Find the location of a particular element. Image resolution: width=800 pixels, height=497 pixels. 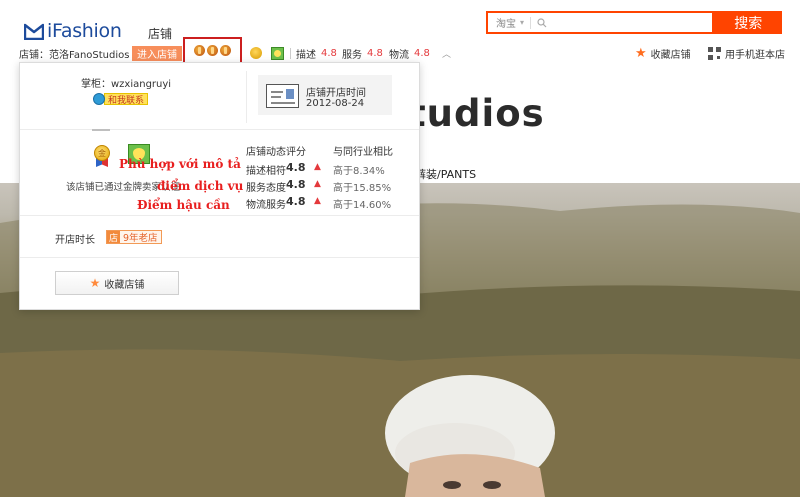

rating-row-compare: 高于8.34% is located at coordinates (359, 171).